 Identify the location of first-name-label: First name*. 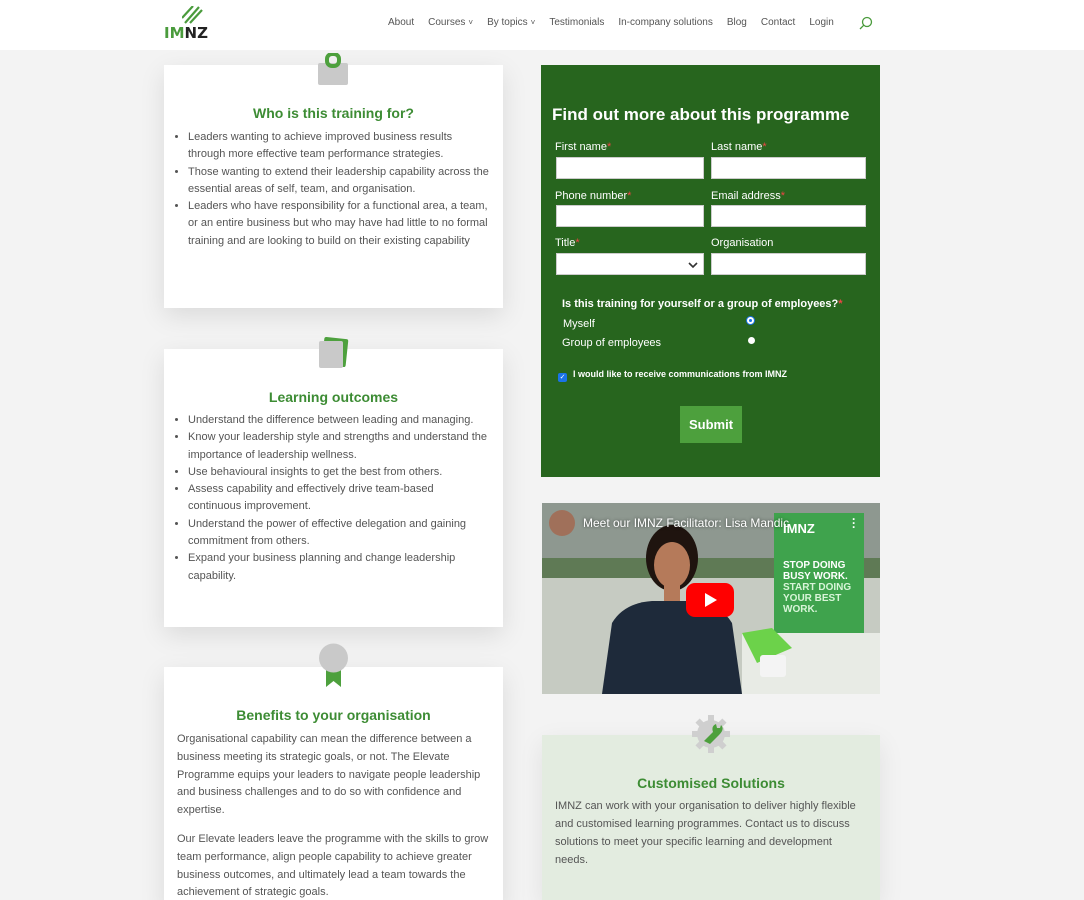
(583, 147).